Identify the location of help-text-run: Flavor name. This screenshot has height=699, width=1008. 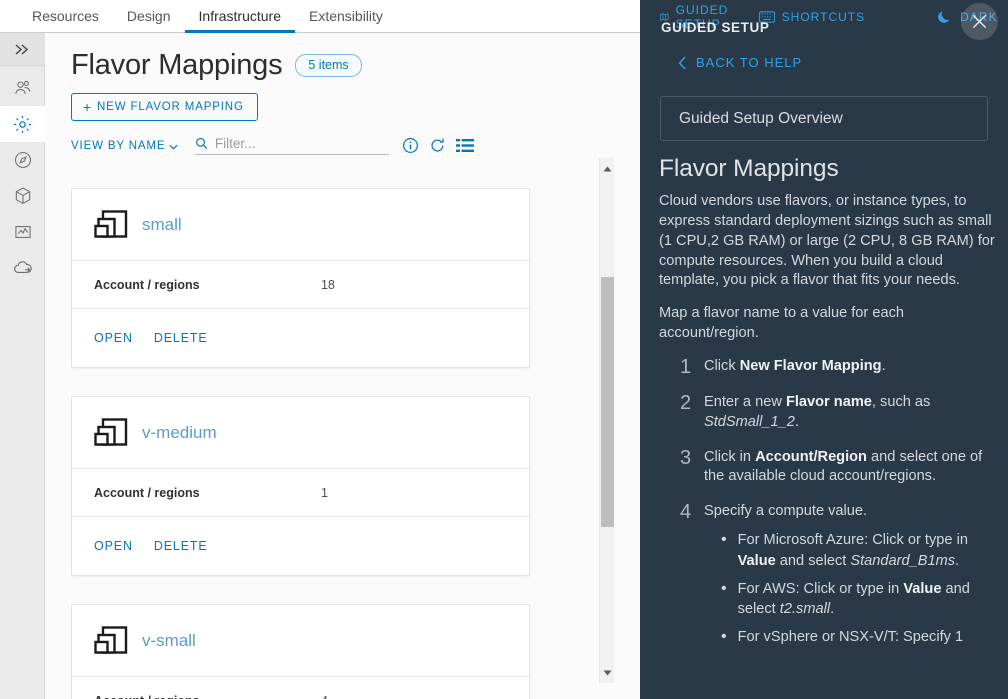
(828, 401).